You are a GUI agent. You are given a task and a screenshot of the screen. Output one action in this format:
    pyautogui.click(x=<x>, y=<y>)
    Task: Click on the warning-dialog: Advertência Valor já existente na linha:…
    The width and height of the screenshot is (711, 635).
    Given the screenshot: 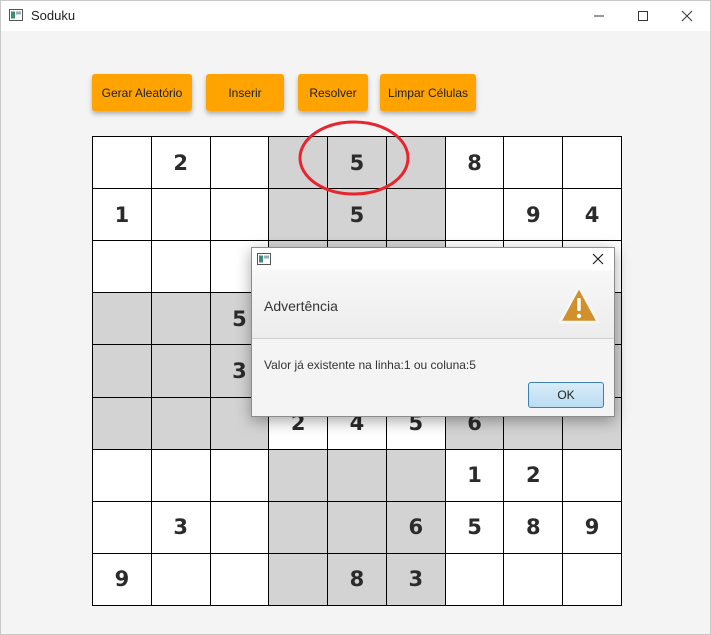 What is the action you would take?
    pyautogui.click(x=433, y=332)
    